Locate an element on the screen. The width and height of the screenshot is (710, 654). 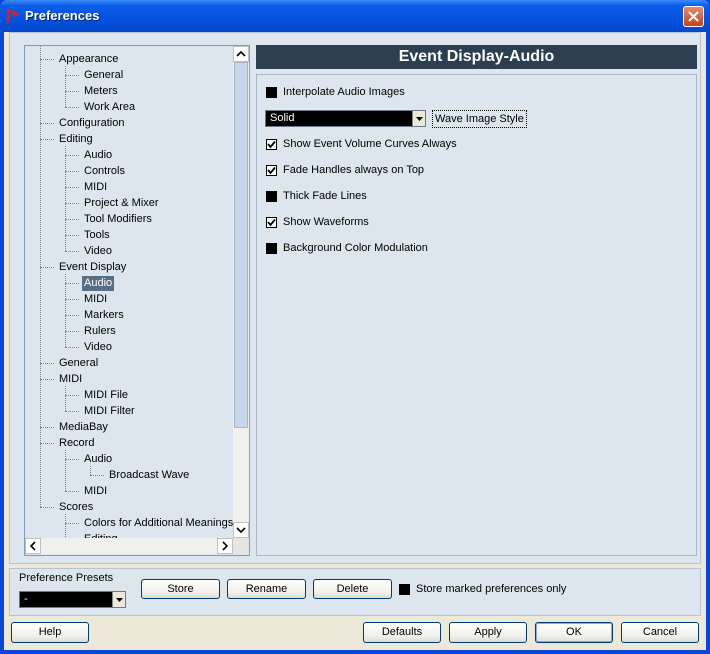
store-button: Store is located at coordinates (180, 589).